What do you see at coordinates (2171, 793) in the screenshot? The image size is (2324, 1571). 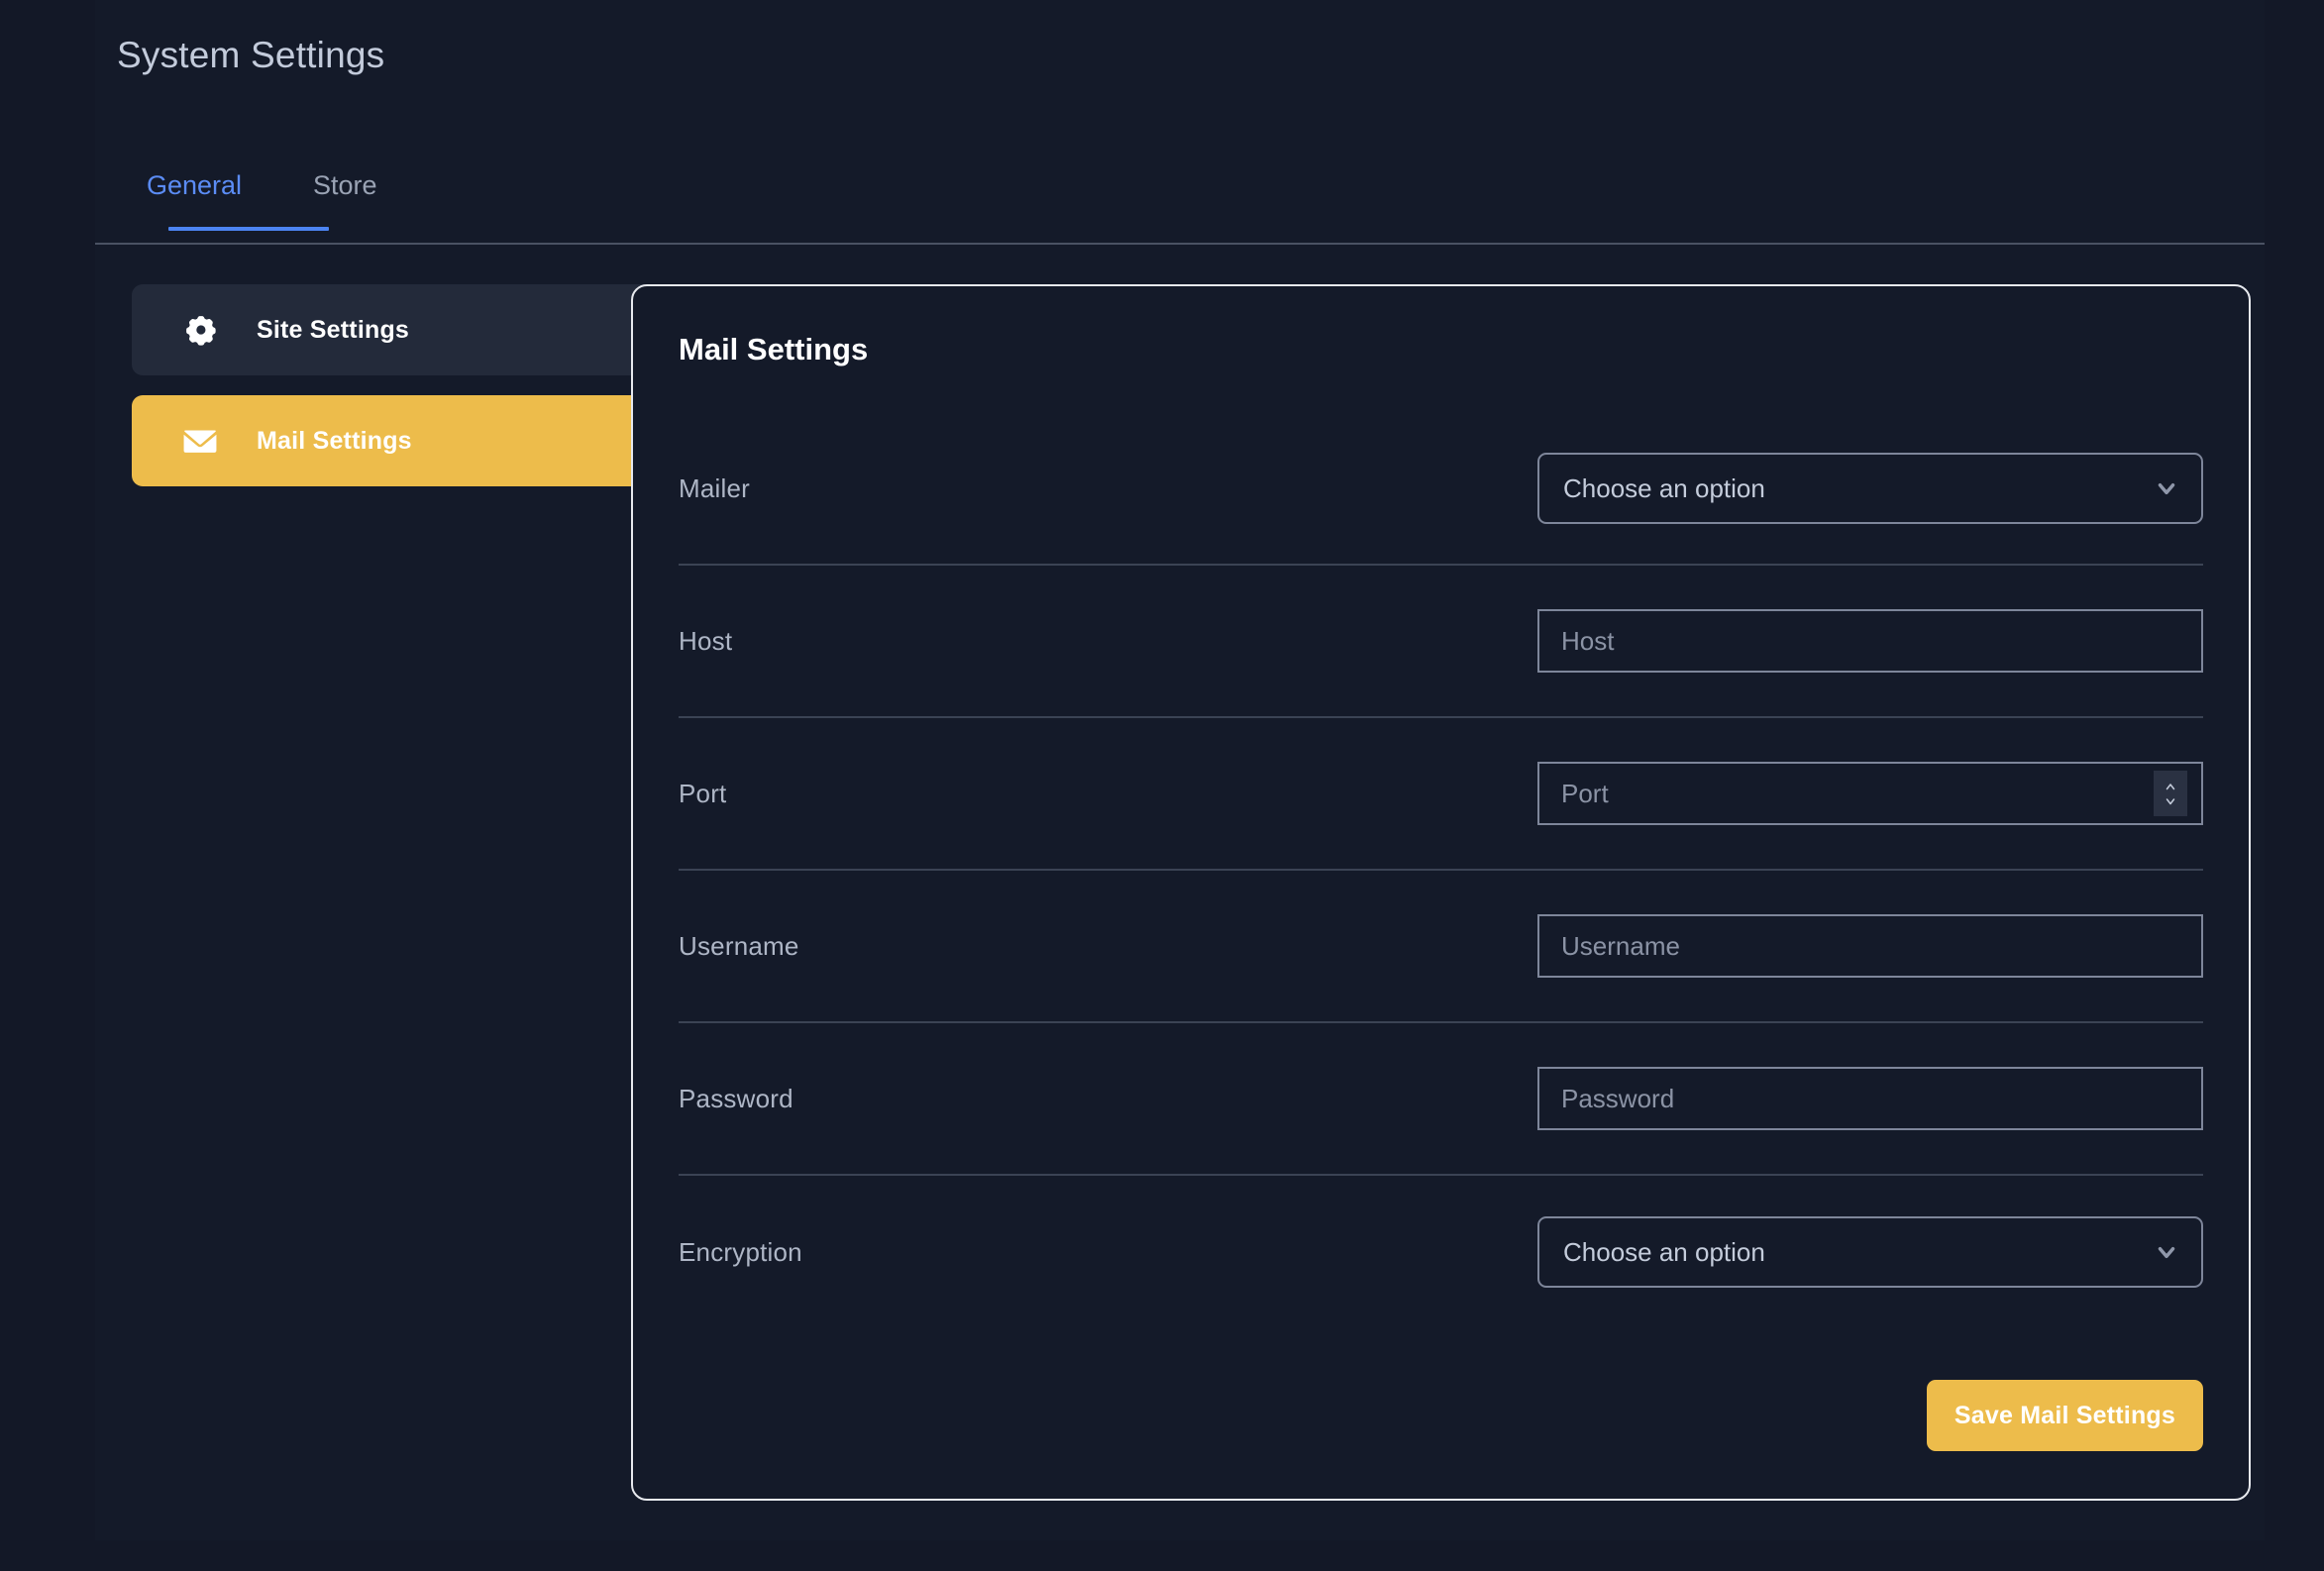 I see `port-number-stepper` at bounding box center [2171, 793].